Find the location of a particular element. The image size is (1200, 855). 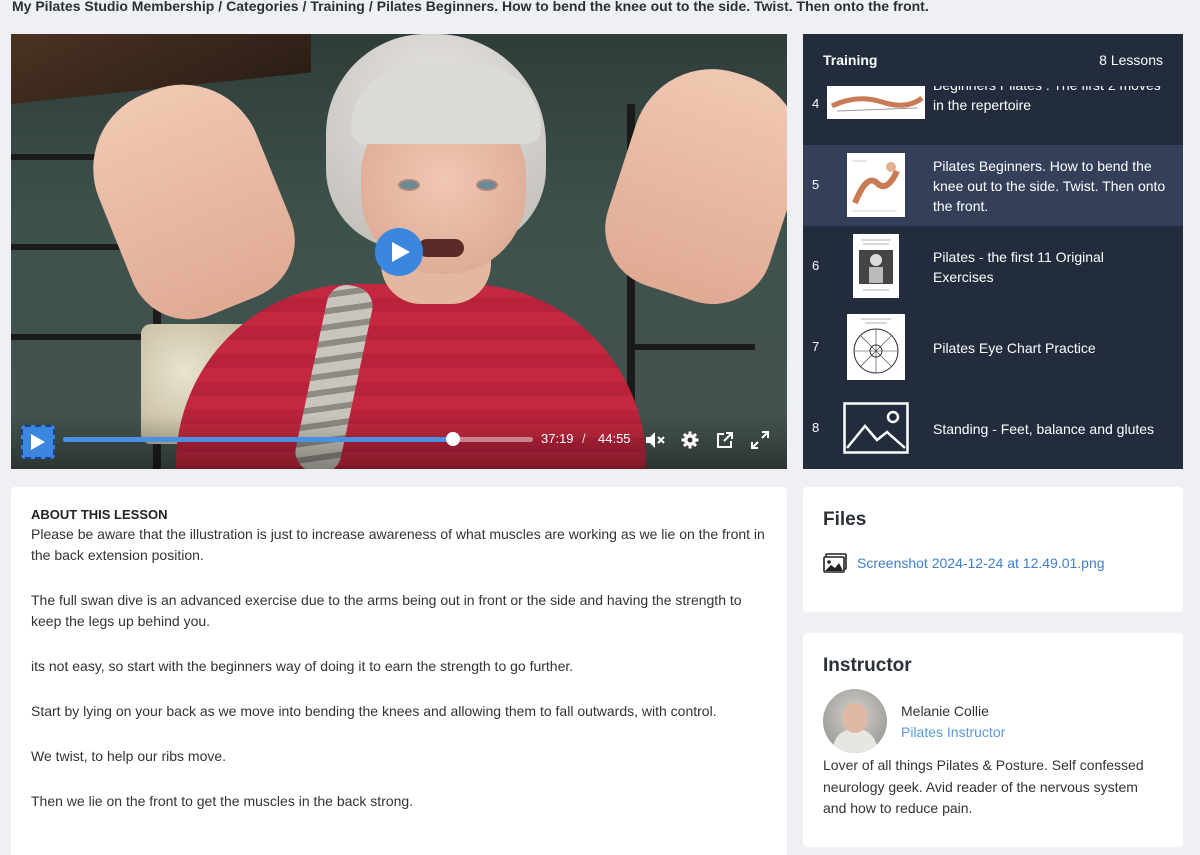

video-controls: 37:19 / 44:55 is located at coordinates (399, 442).